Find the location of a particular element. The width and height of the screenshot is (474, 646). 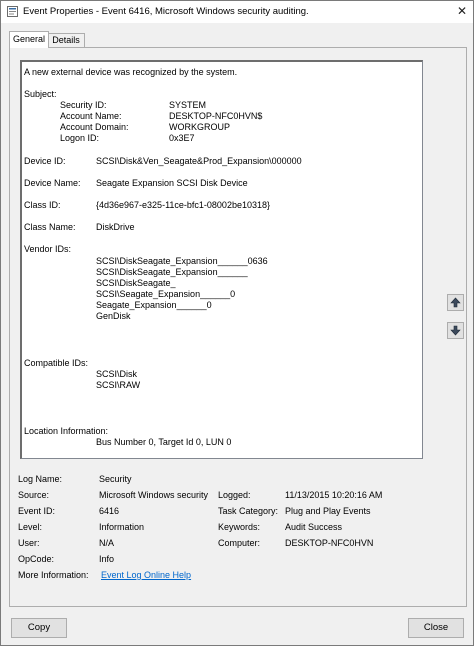

subject-label: Subject: is located at coordinates (40, 94).